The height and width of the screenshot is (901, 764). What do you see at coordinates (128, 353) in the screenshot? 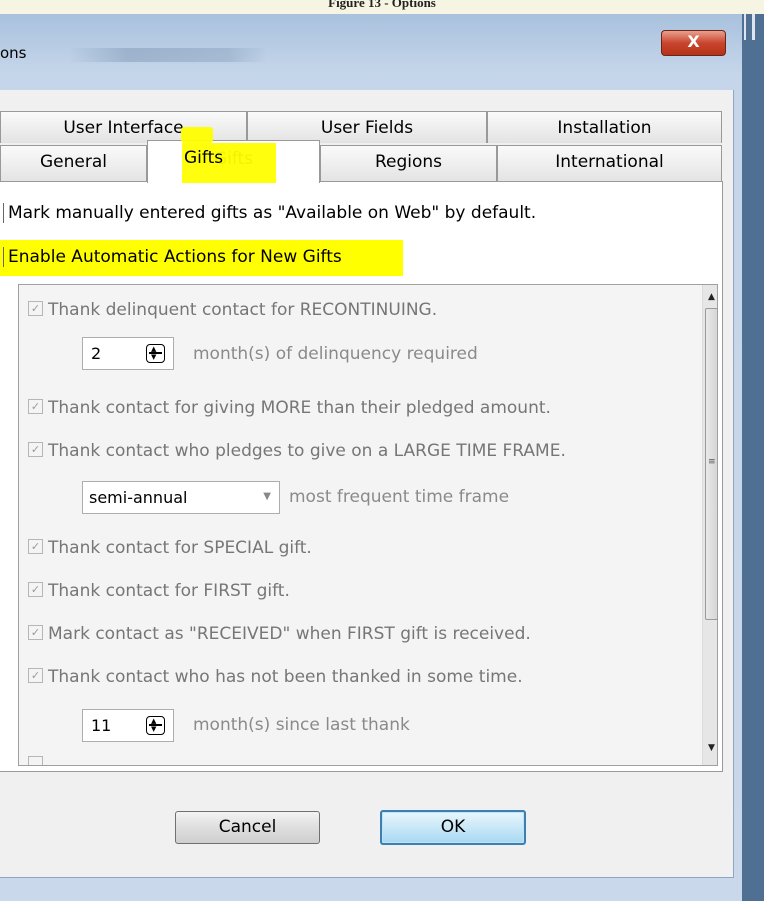
I see `delinquency-months-stepper: 2 ▲ ▼` at bounding box center [128, 353].